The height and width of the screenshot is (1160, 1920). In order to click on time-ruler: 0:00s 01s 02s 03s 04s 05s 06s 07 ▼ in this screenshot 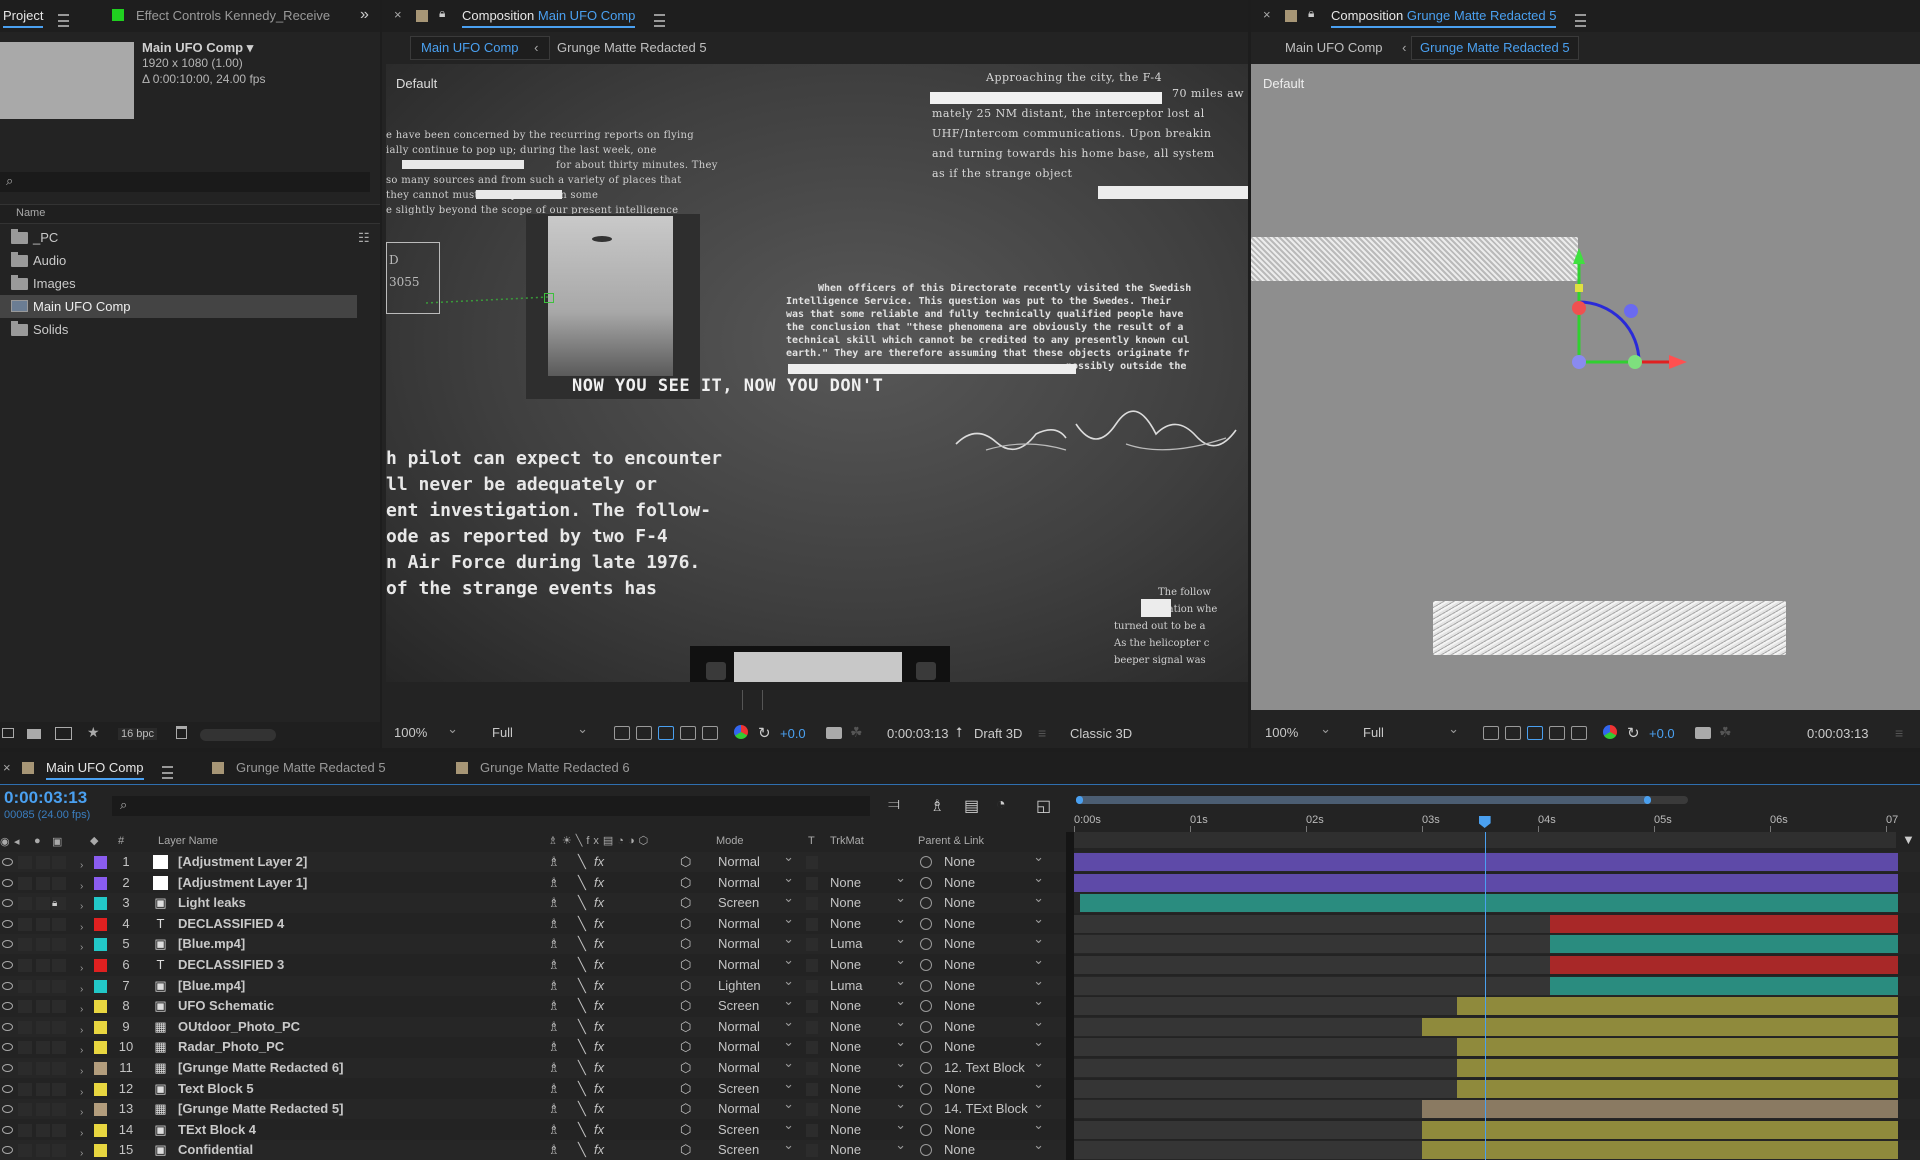, I will do `click(1497, 820)`.